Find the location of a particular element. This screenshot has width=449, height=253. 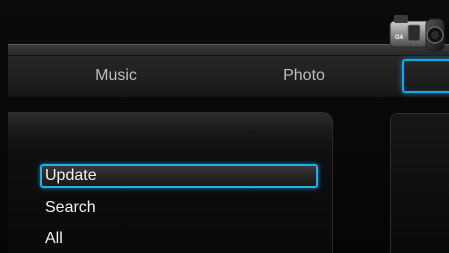

menu-item-all: All is located at coordinates (179, 239).